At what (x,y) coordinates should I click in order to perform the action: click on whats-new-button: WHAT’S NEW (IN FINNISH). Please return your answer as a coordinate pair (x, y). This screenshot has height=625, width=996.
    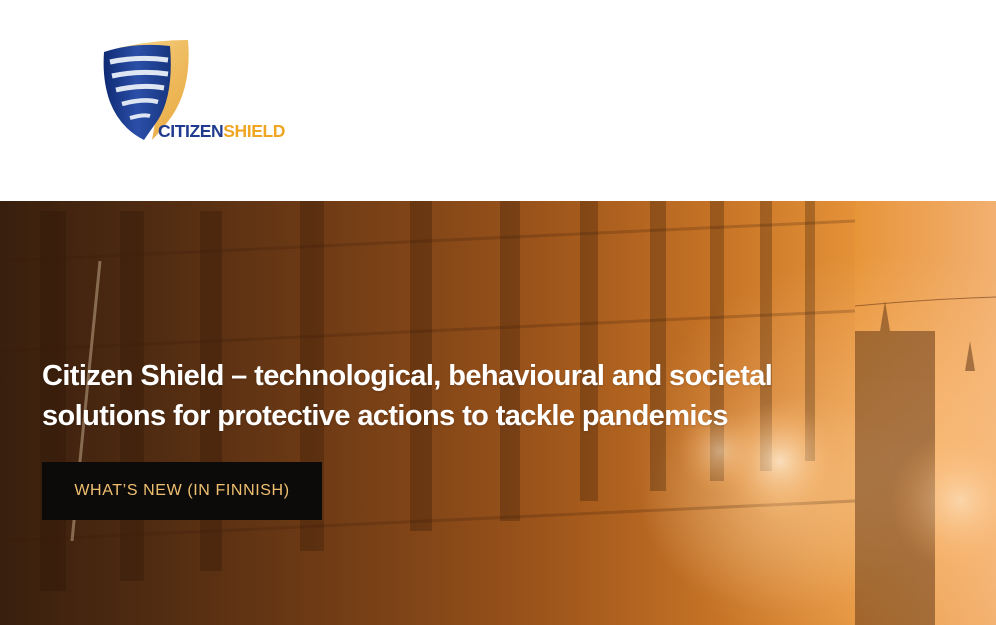
    Looking at the image, I should click on (182, 491).